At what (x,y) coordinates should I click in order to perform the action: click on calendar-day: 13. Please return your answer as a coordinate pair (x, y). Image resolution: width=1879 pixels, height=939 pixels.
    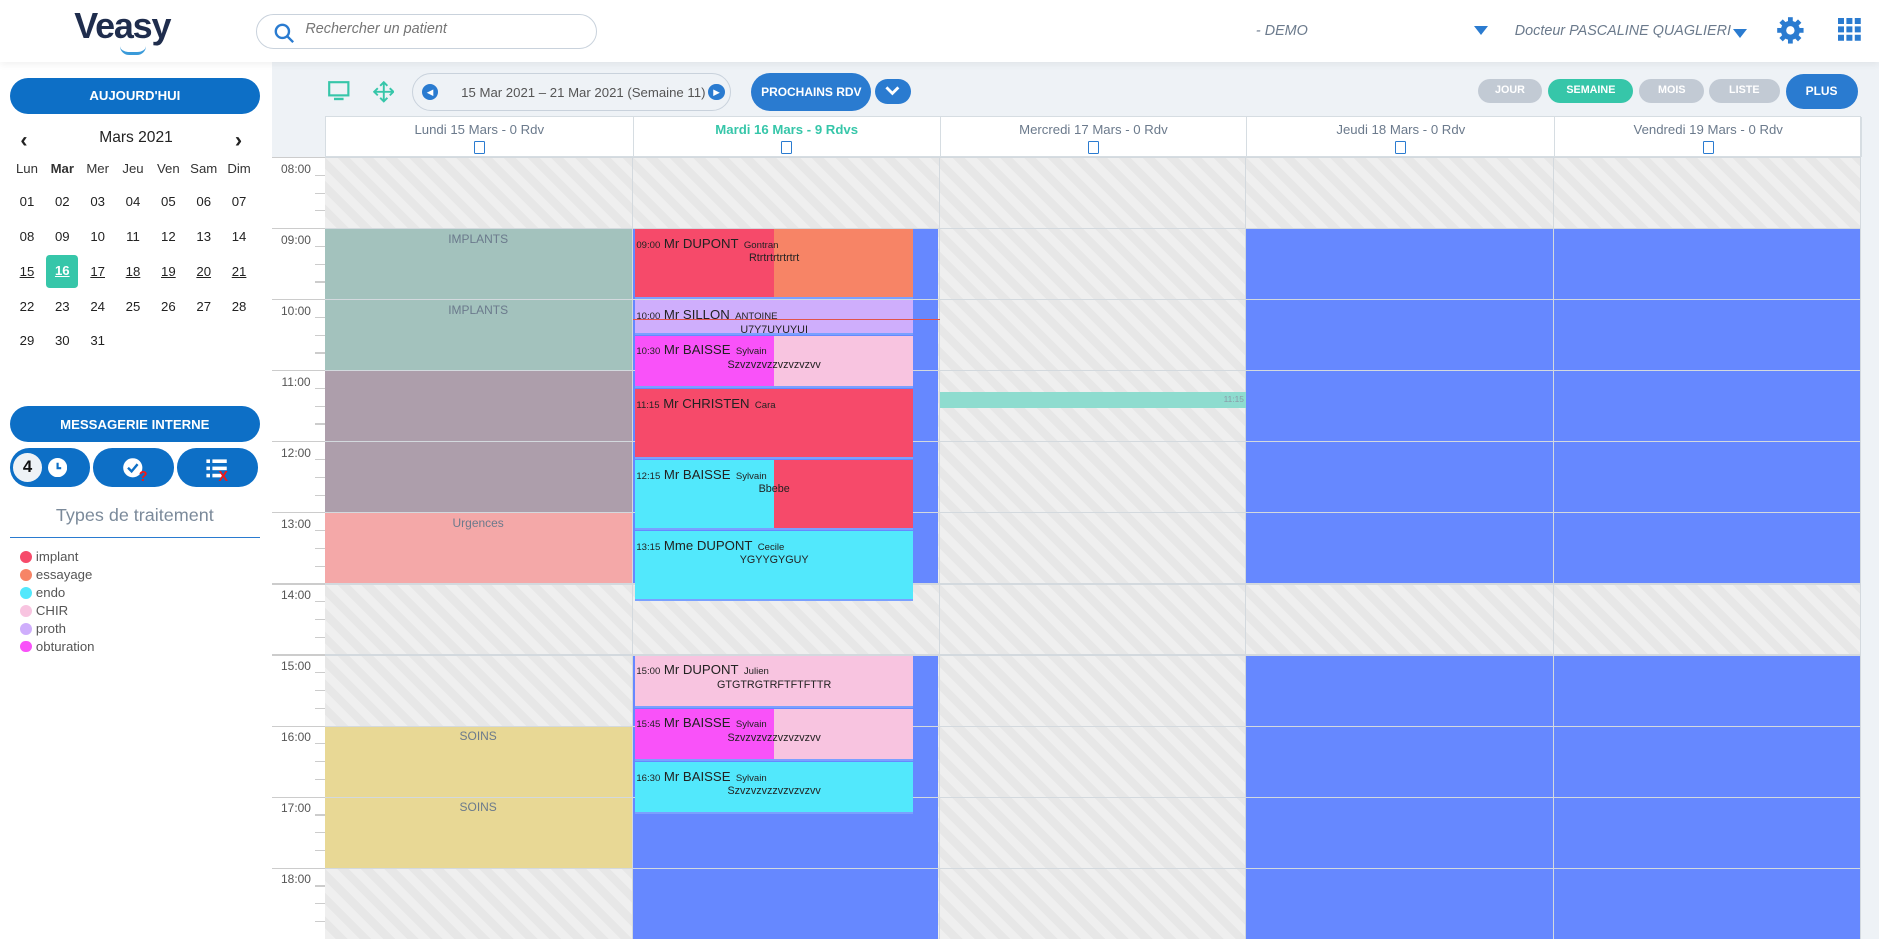
    Looking at the image, I should click on (203, 237).